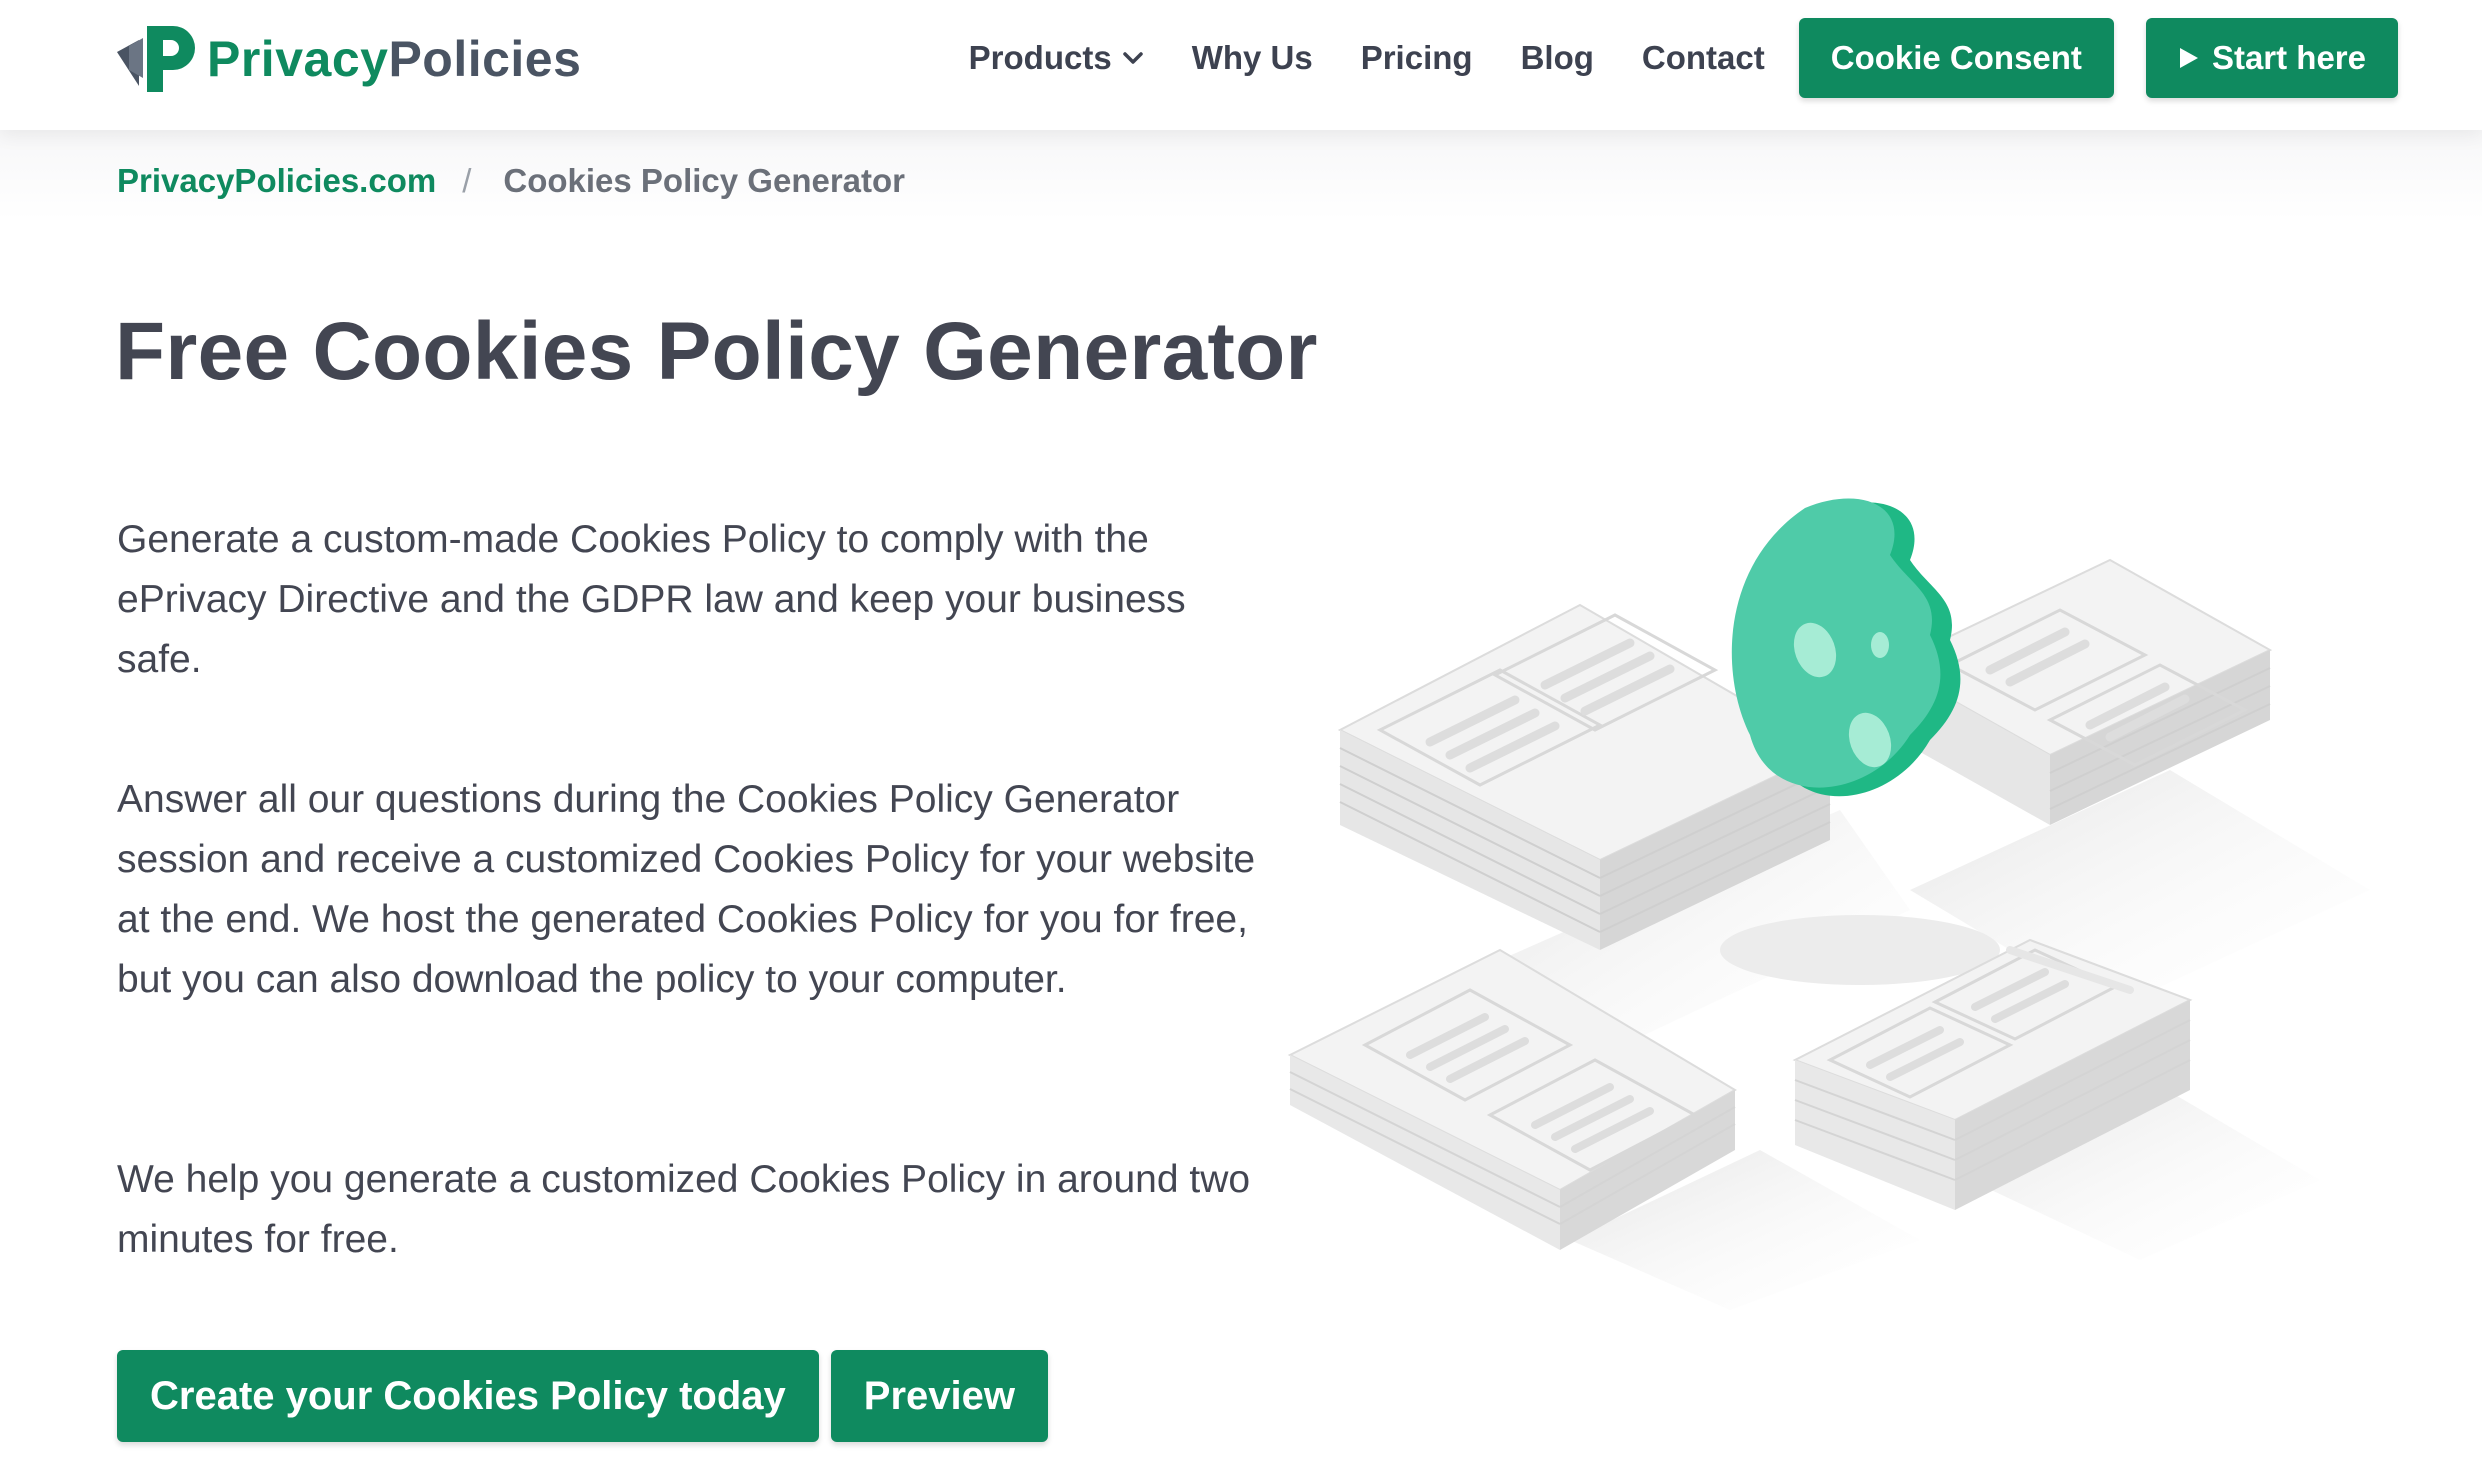 This screenshot has height=1462, width=2482. Describe the element at coordinates (1703, 58) in the screenshot. I see `nav-contact: Contact` at that location.